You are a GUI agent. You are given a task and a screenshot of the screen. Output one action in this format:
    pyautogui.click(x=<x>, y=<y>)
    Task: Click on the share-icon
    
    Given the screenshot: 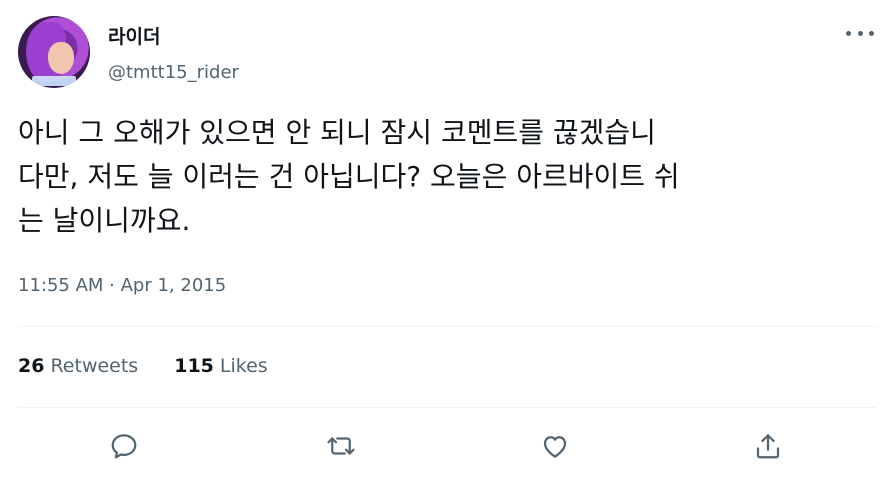 What is the action you would take?
    pyautogui.click(x=768, y=446)
    